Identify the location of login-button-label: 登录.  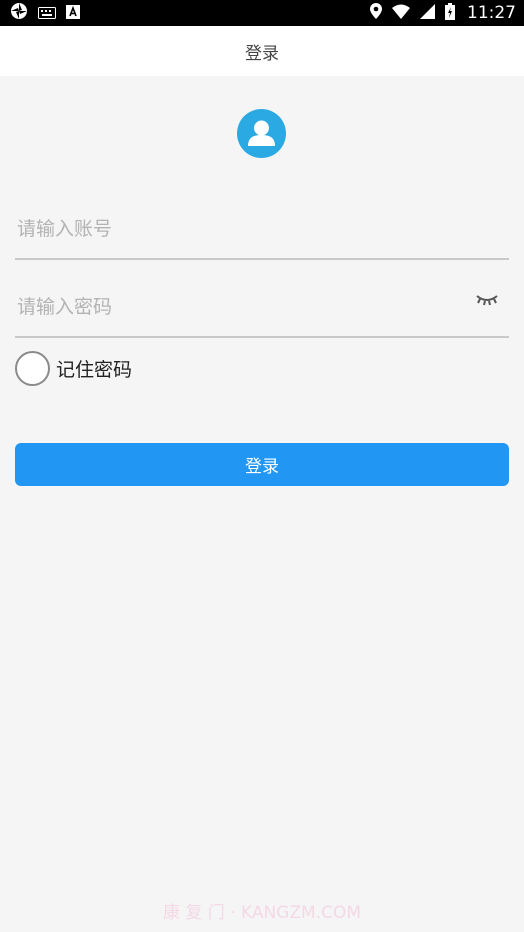
(262, 466).